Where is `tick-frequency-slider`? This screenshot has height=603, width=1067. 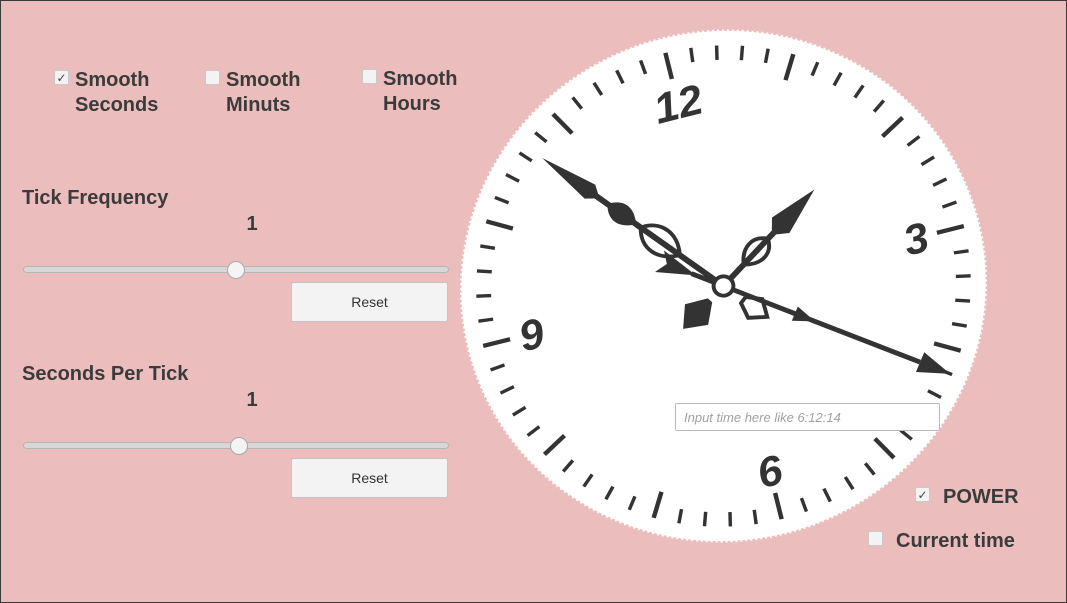
tick-frequency-slider is located at coordinates (236, 270).